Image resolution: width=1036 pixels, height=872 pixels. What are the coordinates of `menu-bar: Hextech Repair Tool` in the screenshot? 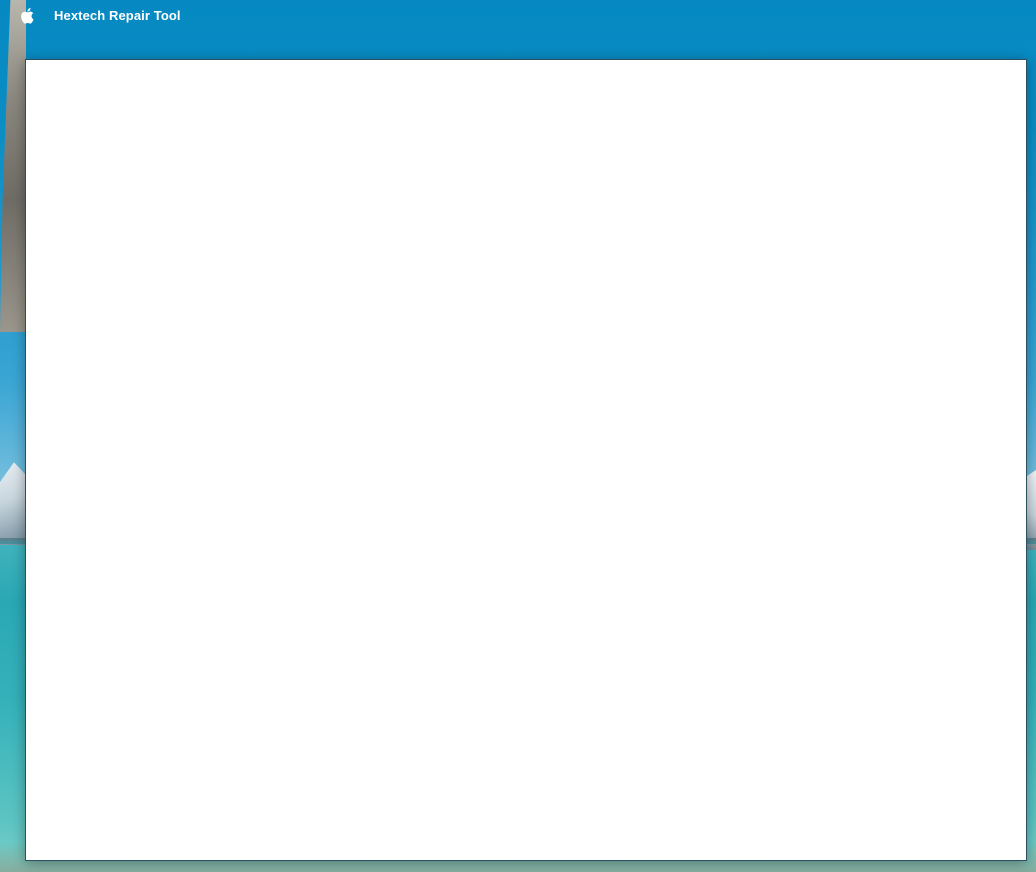 It's located at (518, 15).